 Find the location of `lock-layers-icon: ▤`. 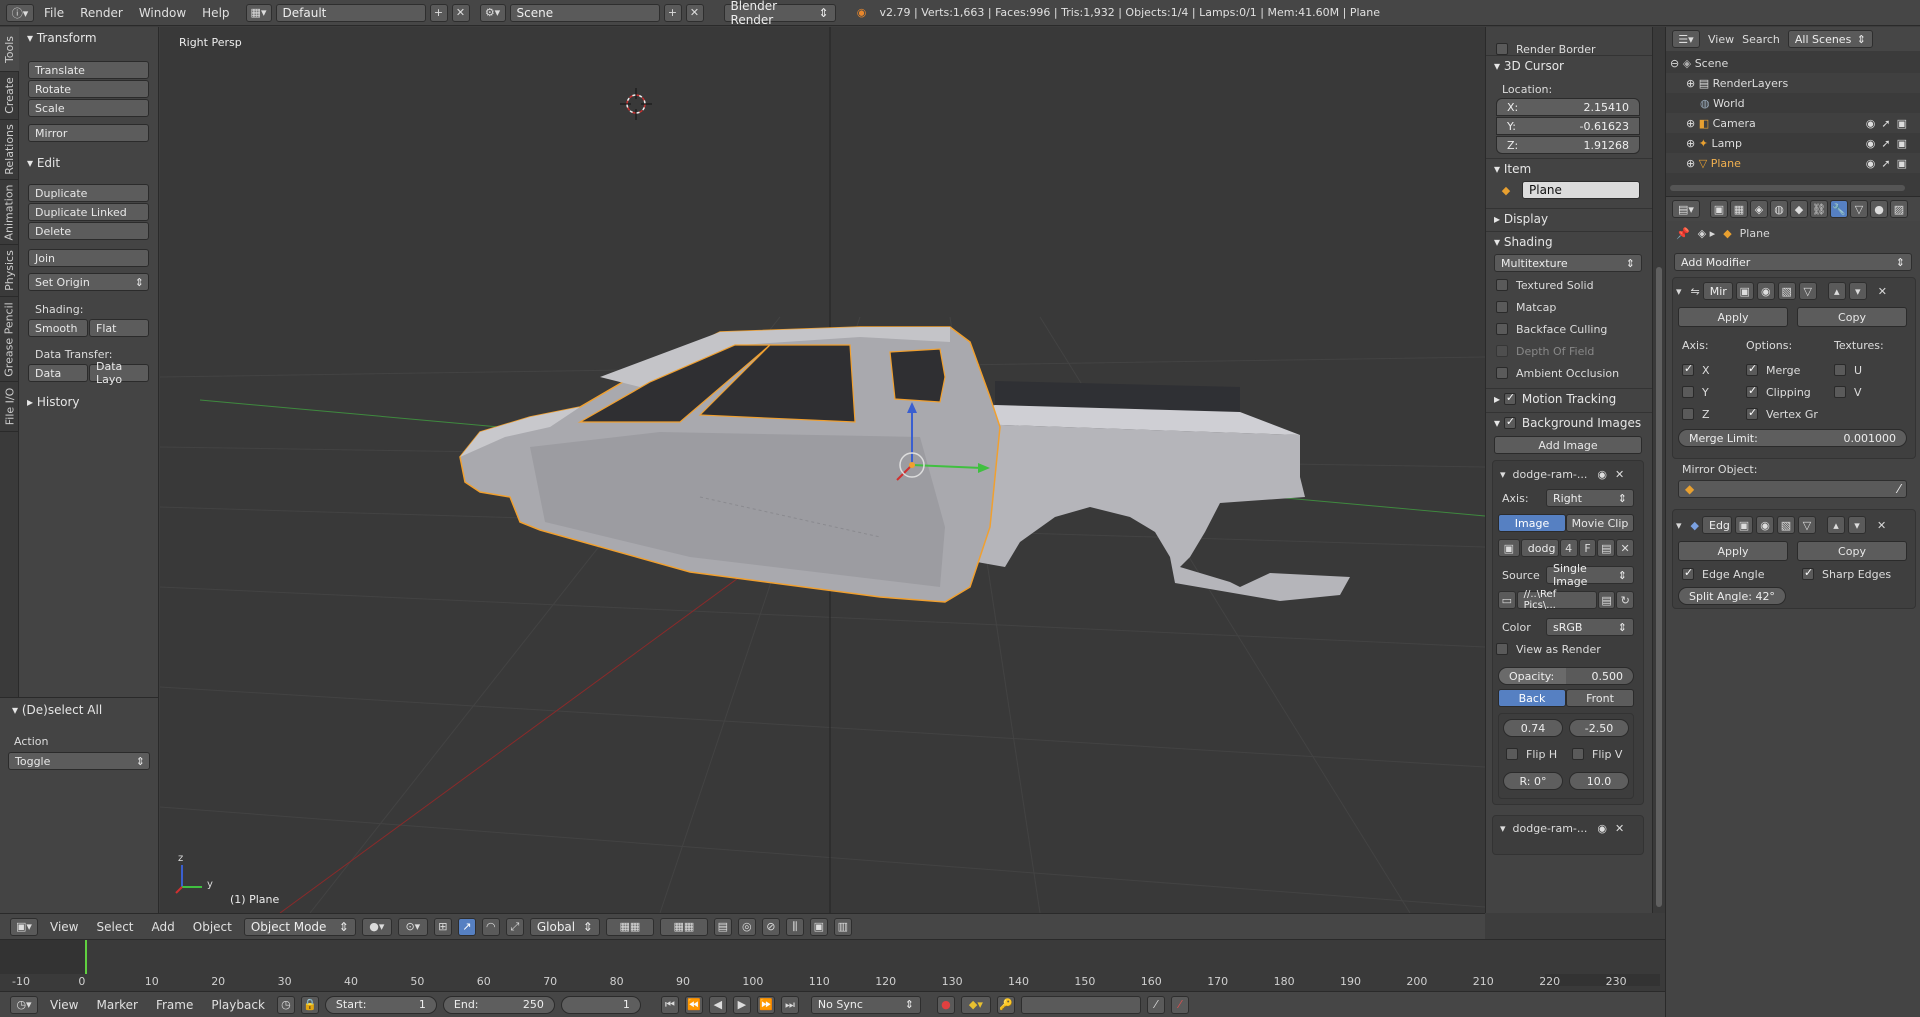

lock-layers-icon: ▤ is located at coordinates (722, 926).